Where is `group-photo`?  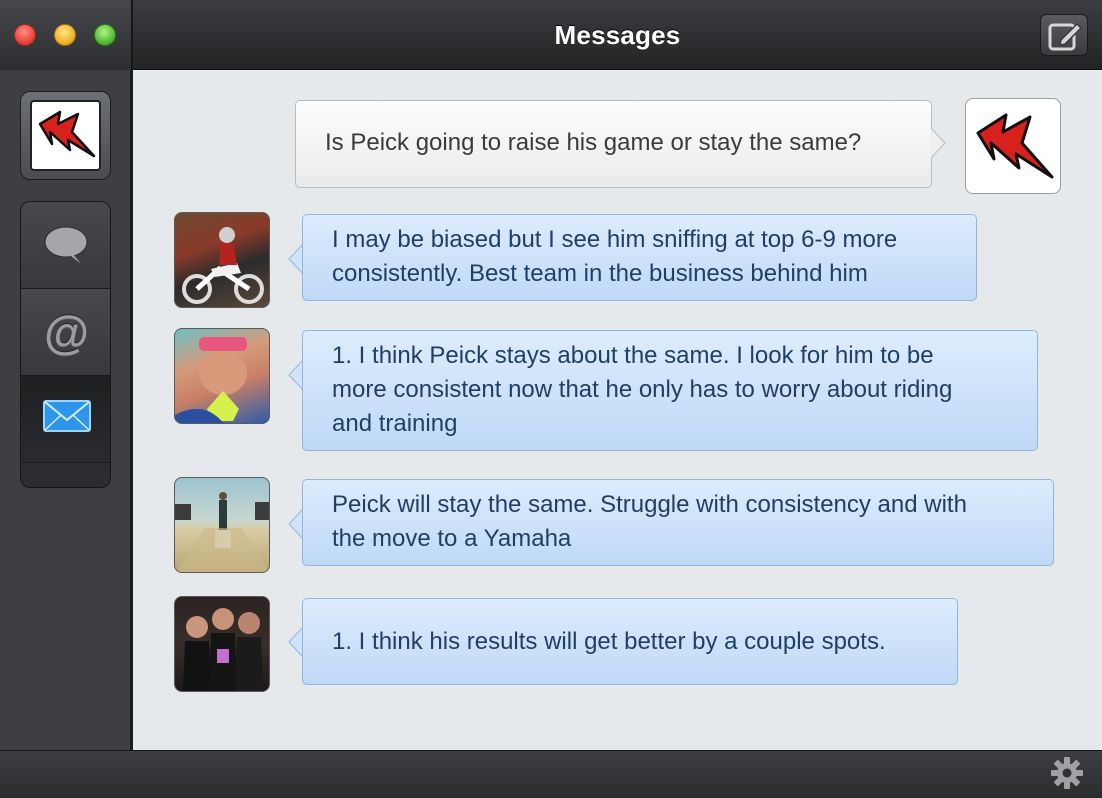 group-photo is located at coordinates (223, 649).